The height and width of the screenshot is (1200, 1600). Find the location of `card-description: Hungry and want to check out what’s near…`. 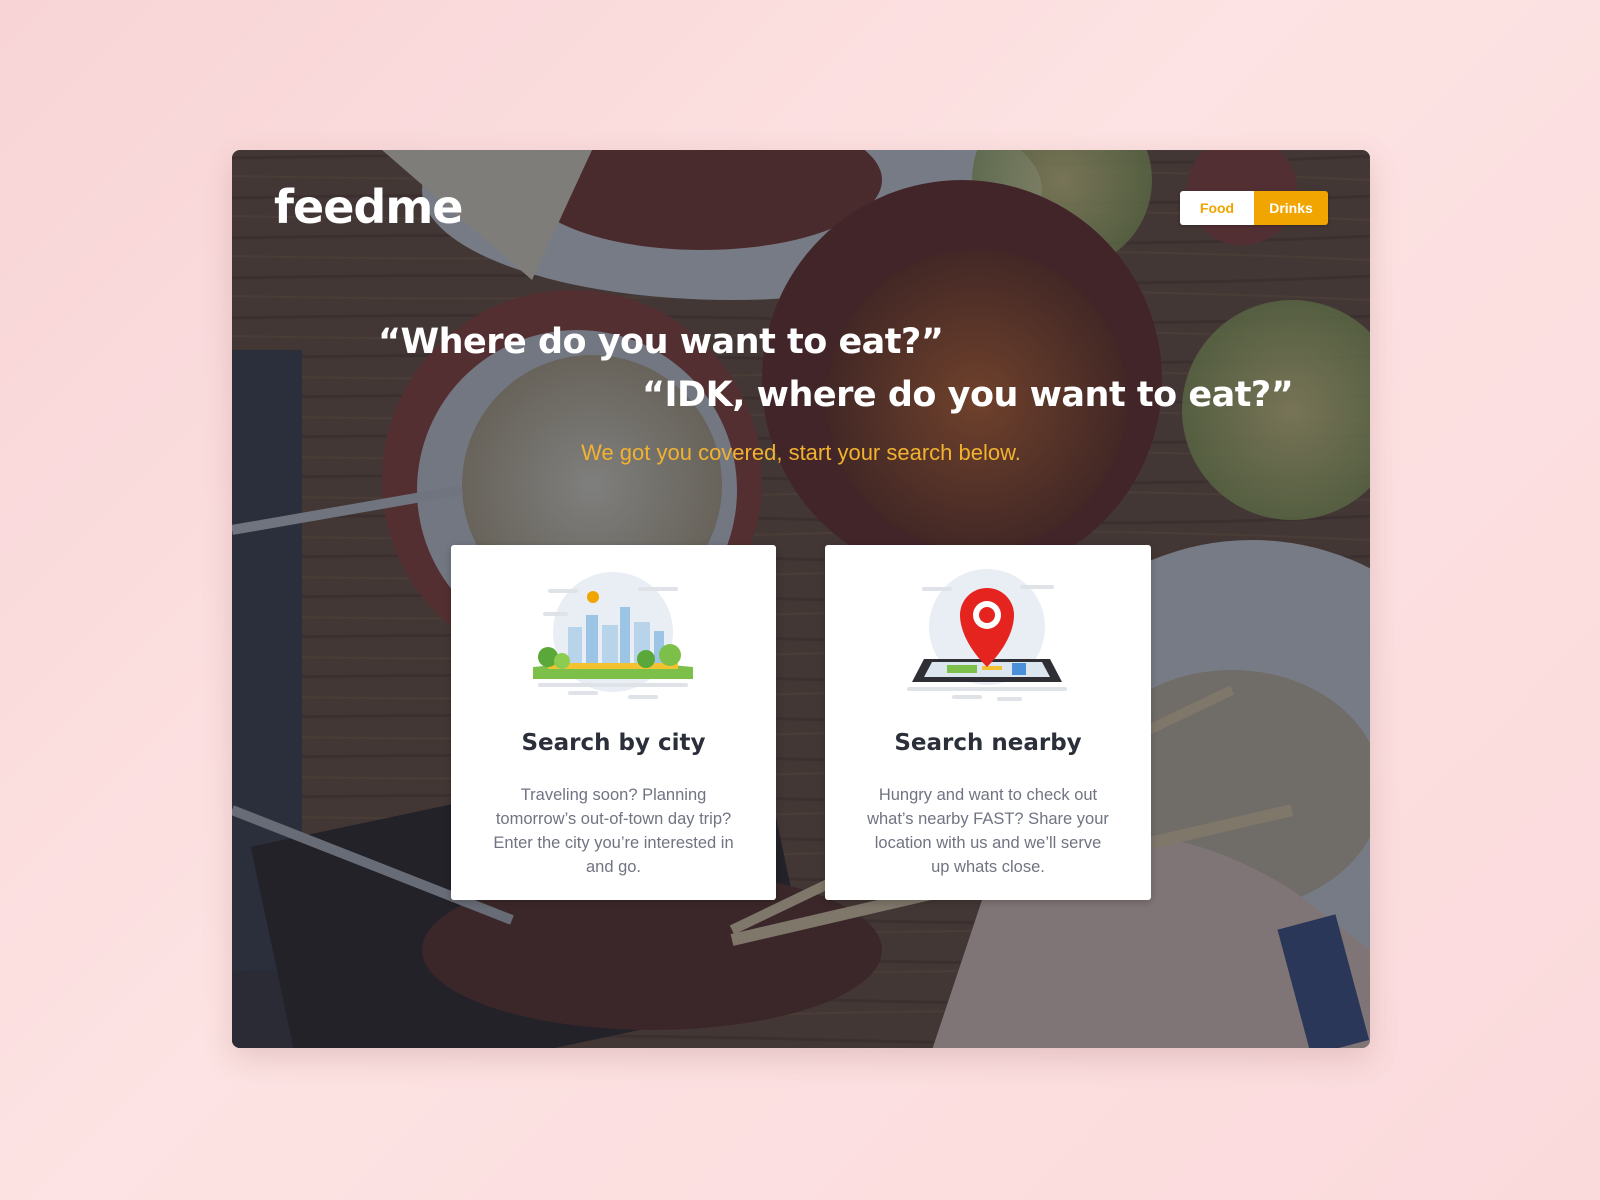

card-description: Hungry and want to check out what’s near… is located at coordinates (988, 831).